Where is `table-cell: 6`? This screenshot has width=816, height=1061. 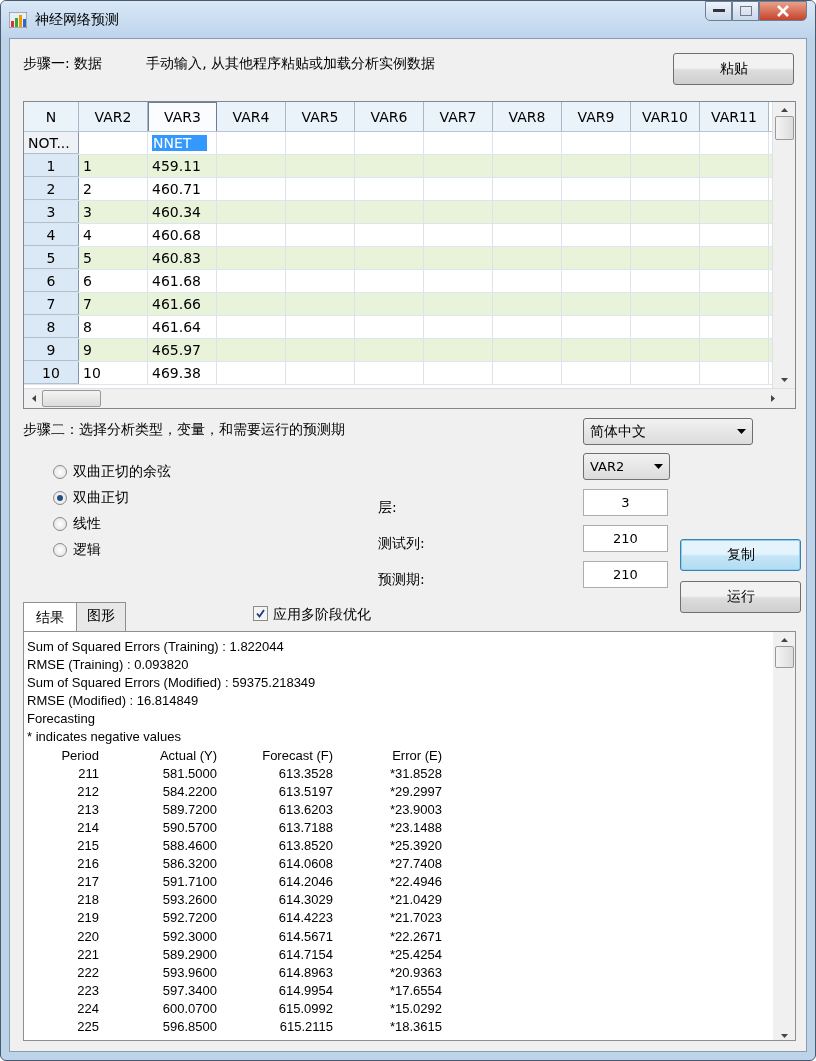
table-cell: 6 is located at coordinates (113, 281).